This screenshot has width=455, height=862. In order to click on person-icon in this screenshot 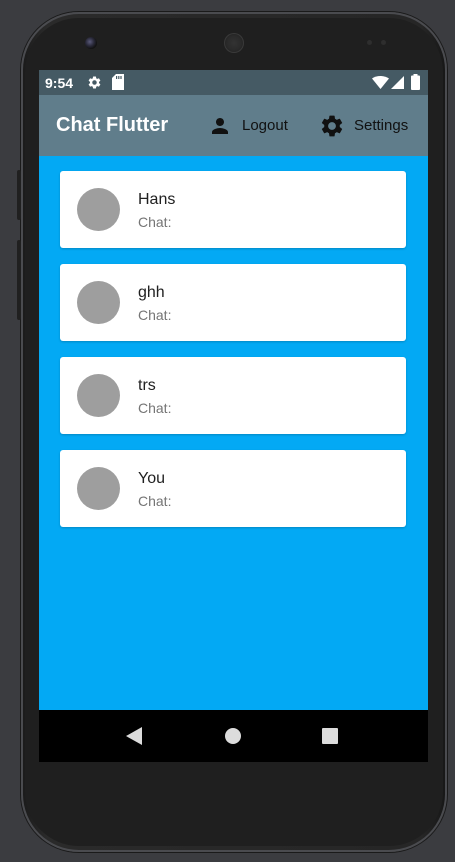, I will do `click(220, 126)`.